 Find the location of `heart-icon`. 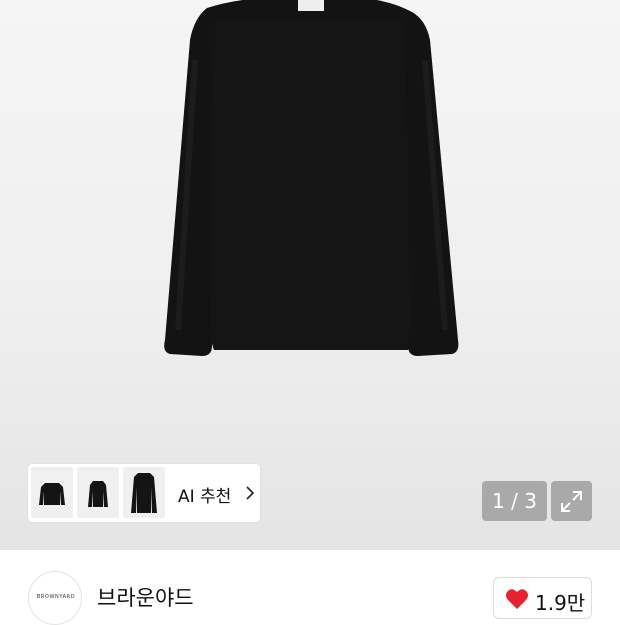

heart-icon is located at coordinates (517, 599).